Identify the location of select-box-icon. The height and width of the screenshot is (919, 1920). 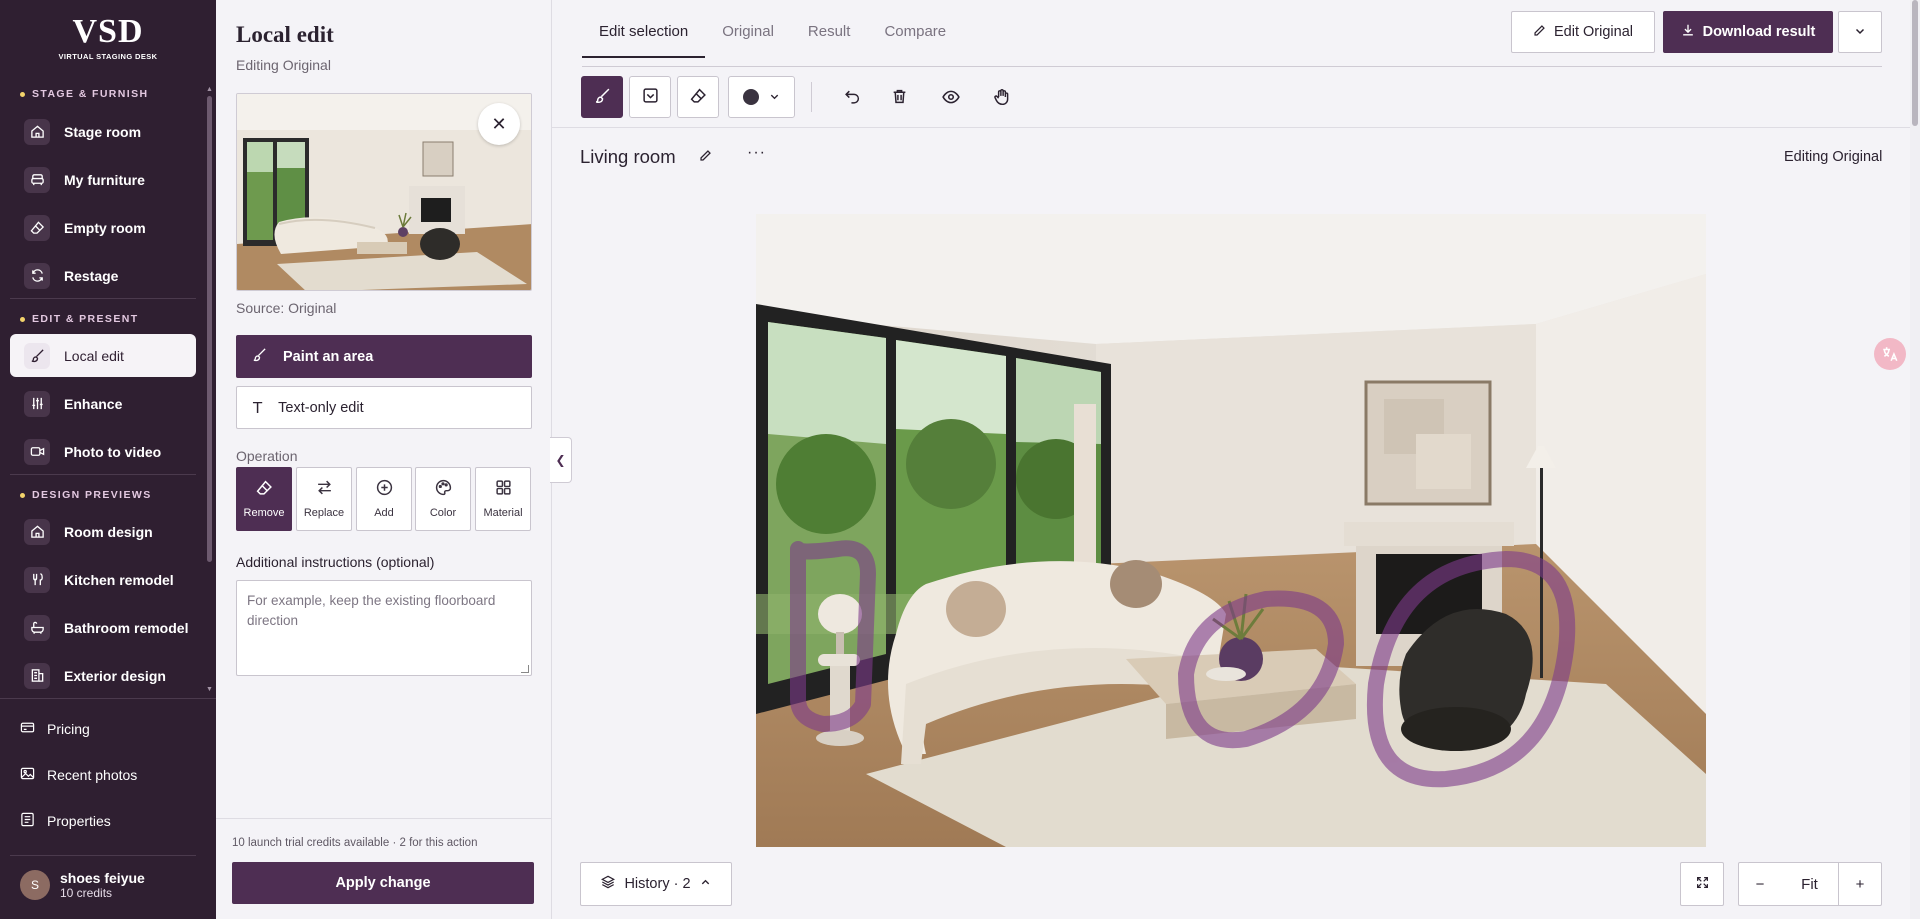
(650, 97).